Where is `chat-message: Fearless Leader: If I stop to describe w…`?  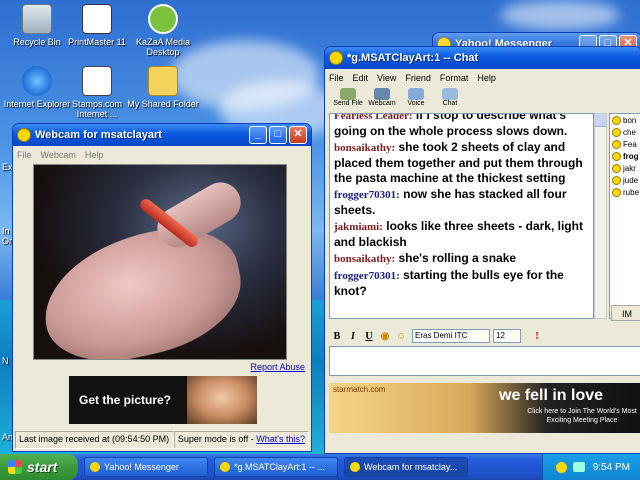
chat-message: Fearless Leader: If I stop to describe w… is located at coordinates (461, 126).